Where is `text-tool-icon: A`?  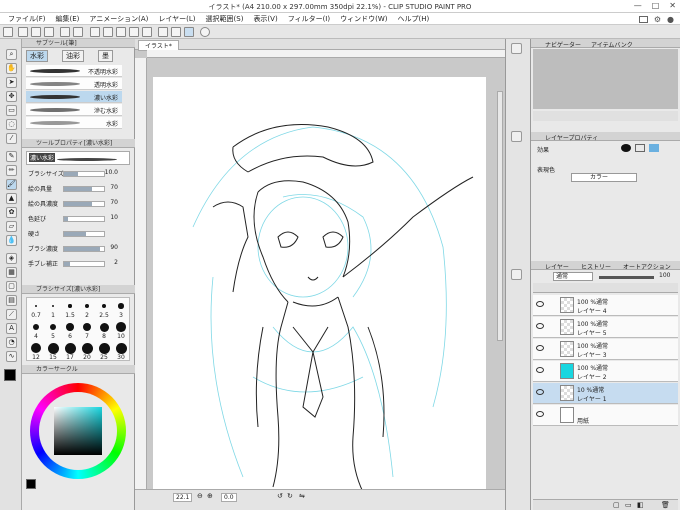
text-tool-icon: A is located at coordinates (11, 328).